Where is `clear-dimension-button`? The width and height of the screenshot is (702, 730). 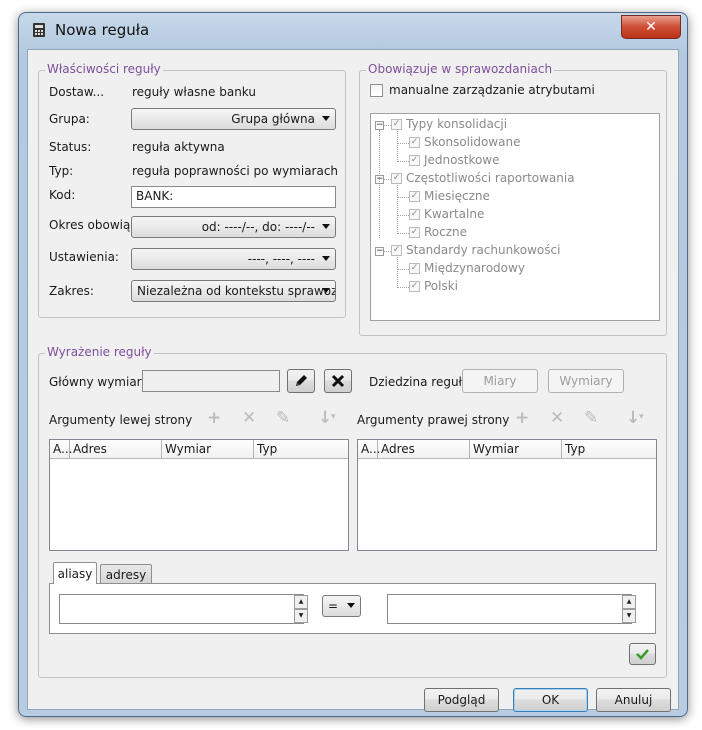
clear-dimension-button is located at coordinates (338, 381).